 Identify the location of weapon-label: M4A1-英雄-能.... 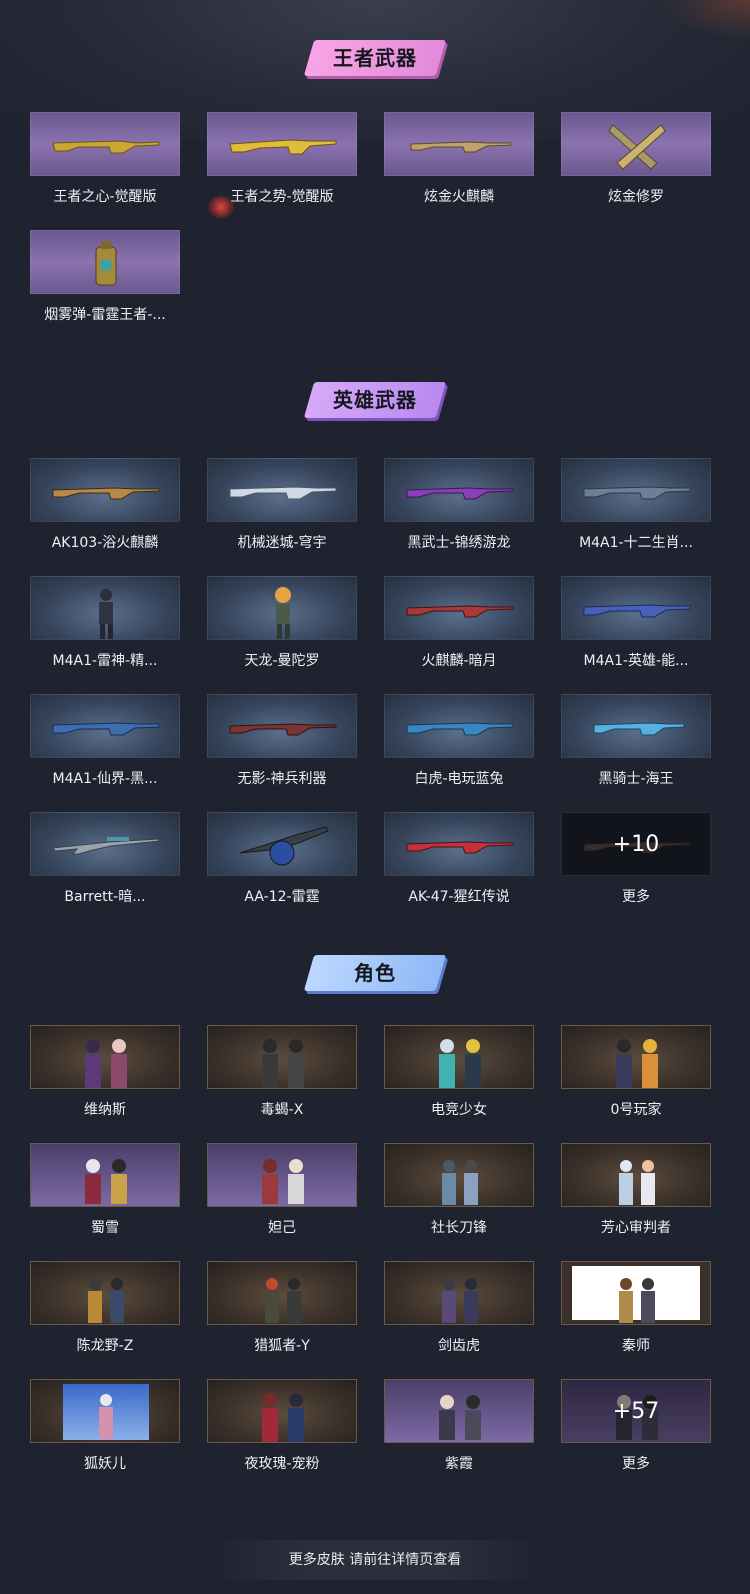
(636, 661).